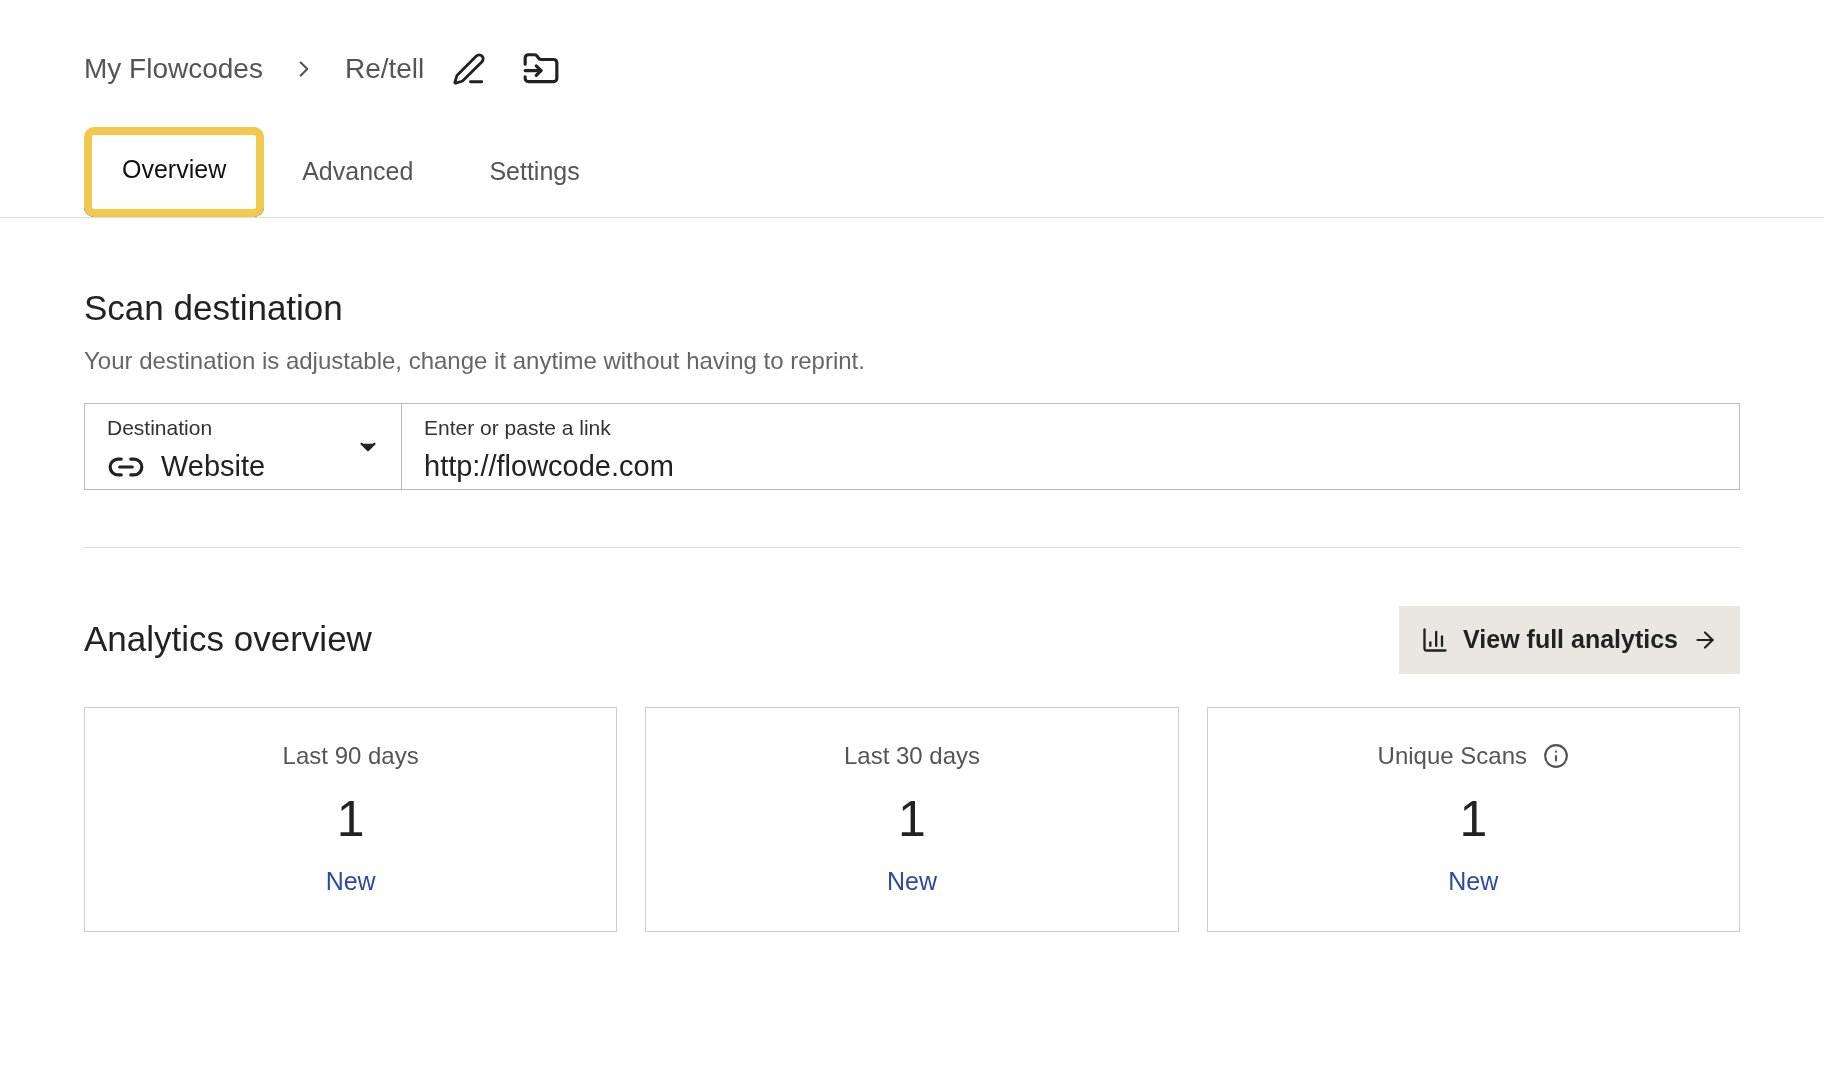 The image size is (1824, 1076). I want to click on info-icon, so click(1556, 755).